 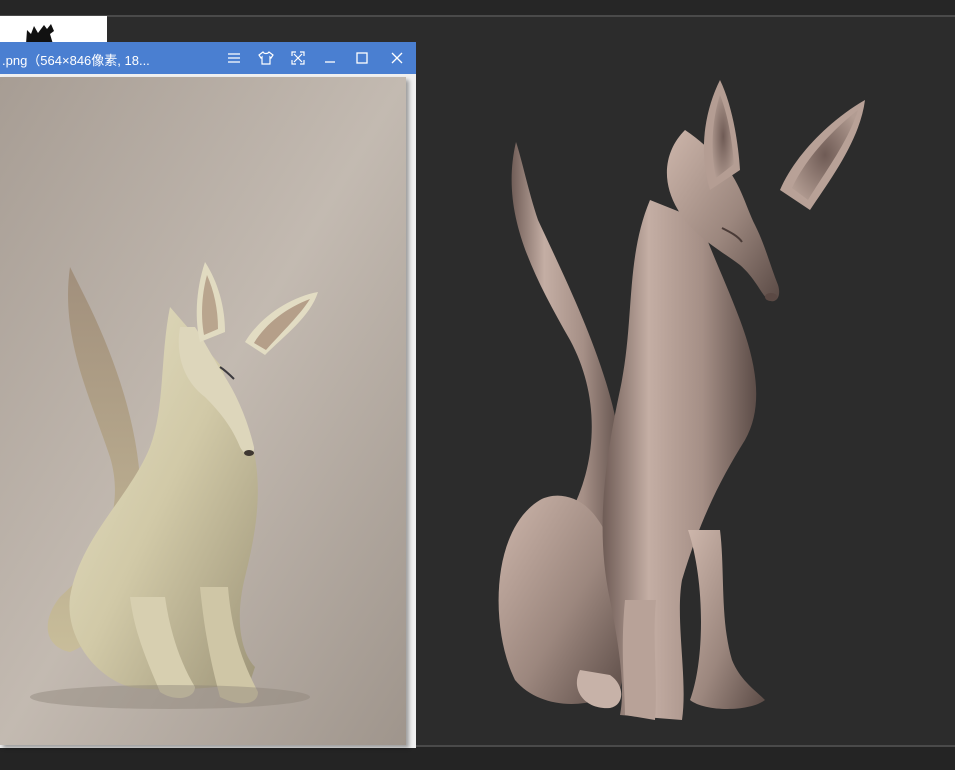 What do you see at coordinates (477, 758) in the screenshot?
I see `bottom-toolbar-strip` at bounding box center [477, 758].